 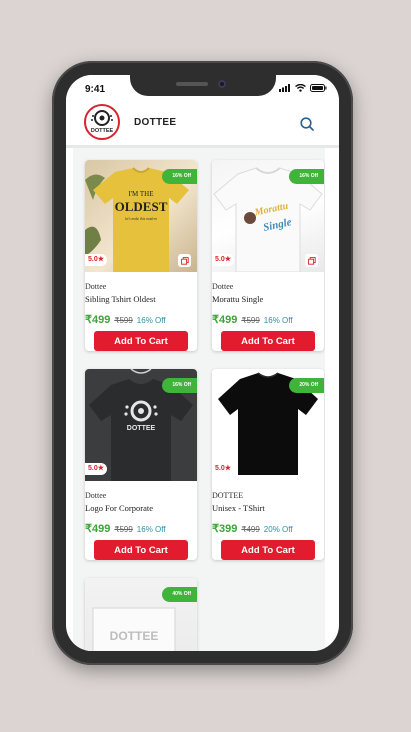 I want to click on search-icon, so click(x=307, y=124).